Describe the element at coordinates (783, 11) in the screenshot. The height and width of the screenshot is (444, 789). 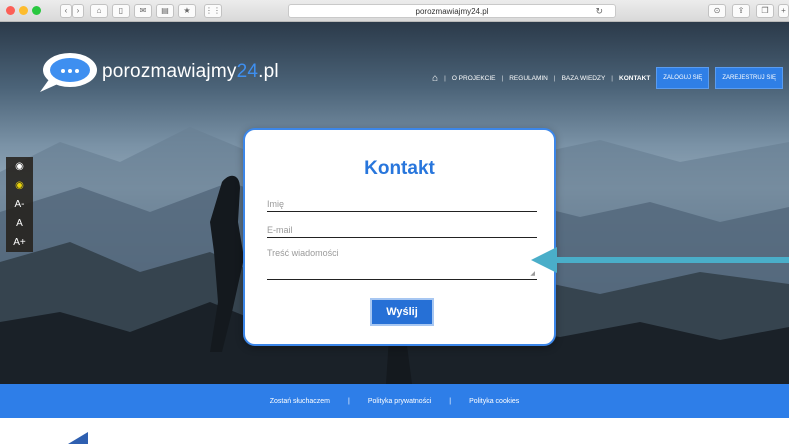
I see `new-tab-icon: +` at that location.